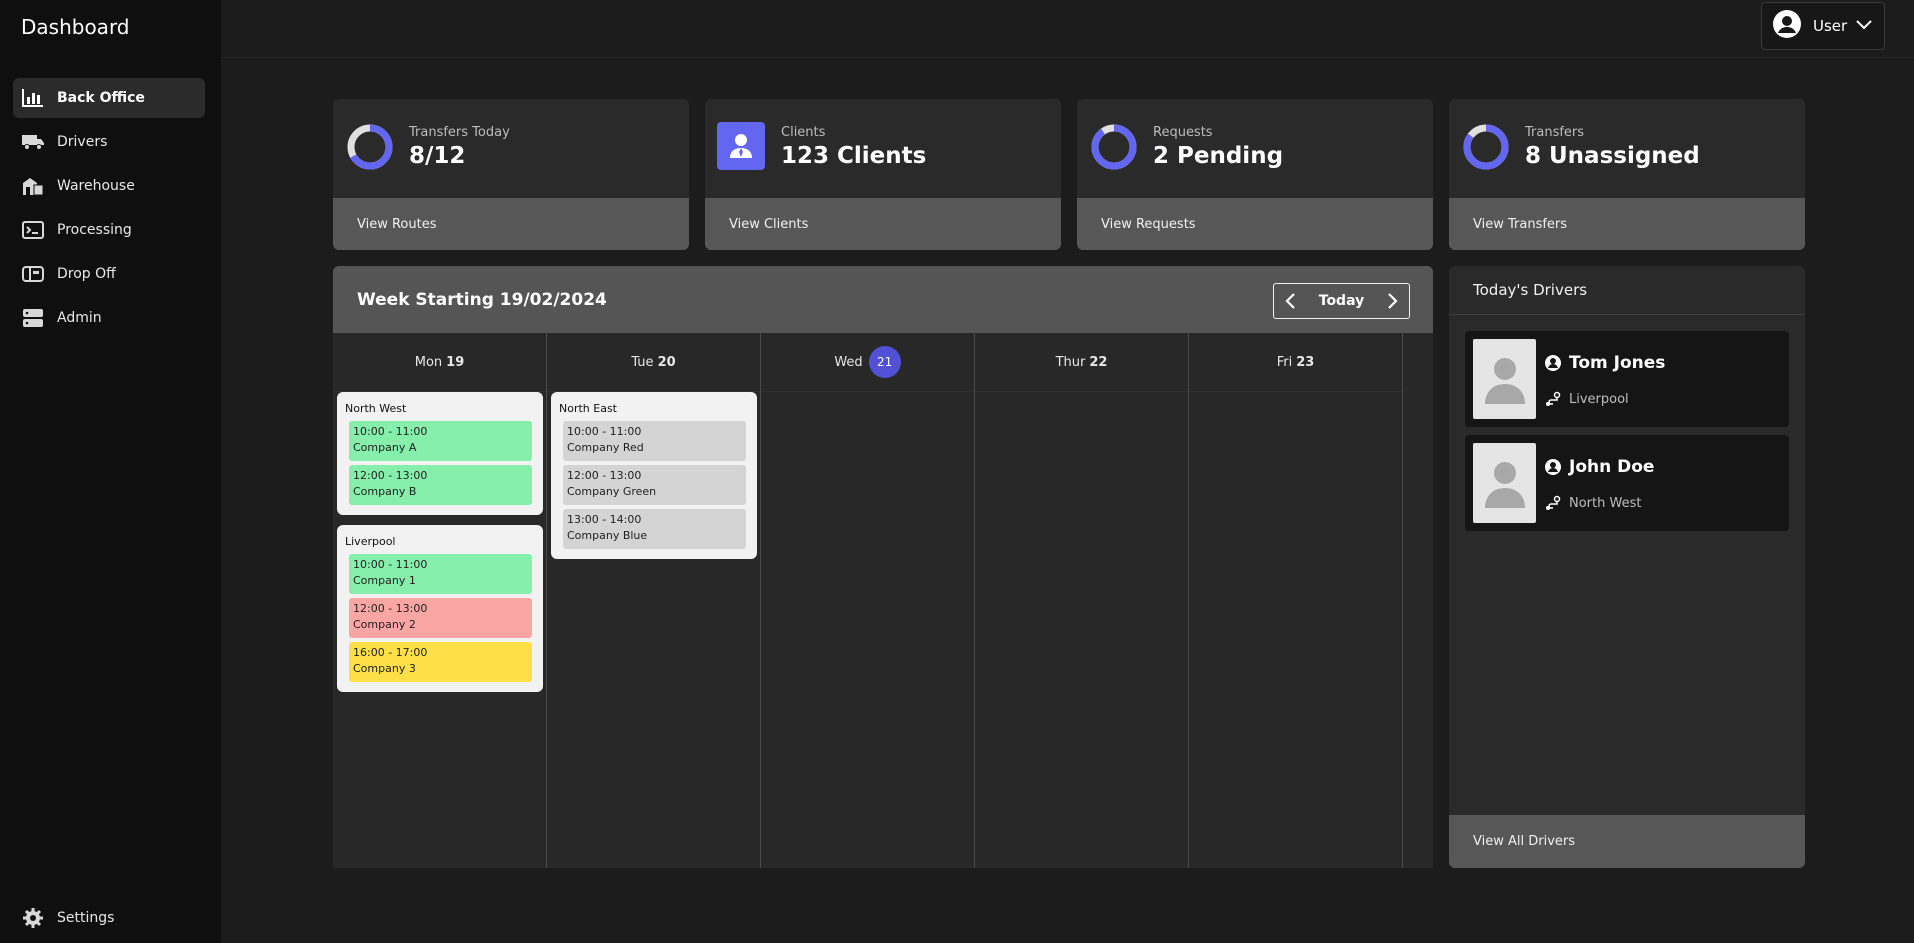 The height and width of the screenshot is (943, 1914). What do you see at coordinates (654, 441) in the screenshot?
I see `event-block: 10:00 - 11:00 Company Red` at bounding box center [654, 441].